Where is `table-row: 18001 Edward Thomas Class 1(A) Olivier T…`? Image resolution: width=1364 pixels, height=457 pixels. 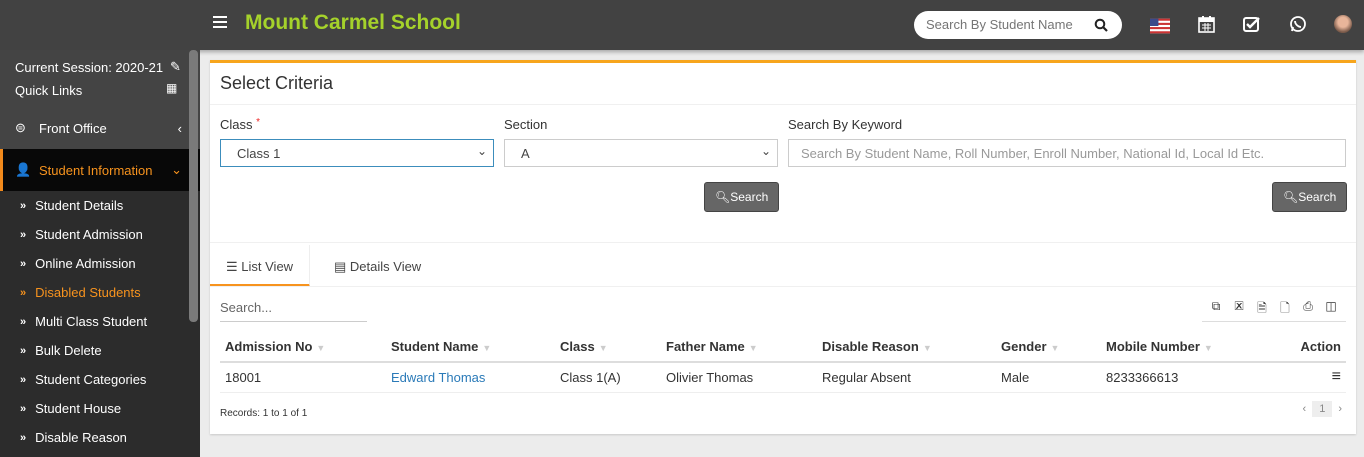 table-row: 18001 Edward Thomas Class 1(A) Olivier T… is located at coordinates (783, 377).